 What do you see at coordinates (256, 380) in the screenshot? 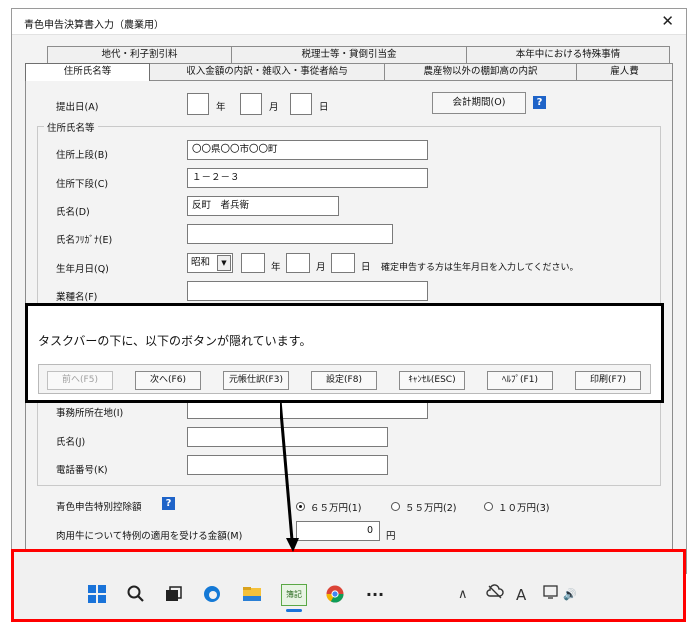
I see `ledger-entry-button: 元帳仕訳(F3)` at bounding box center [256, 380].